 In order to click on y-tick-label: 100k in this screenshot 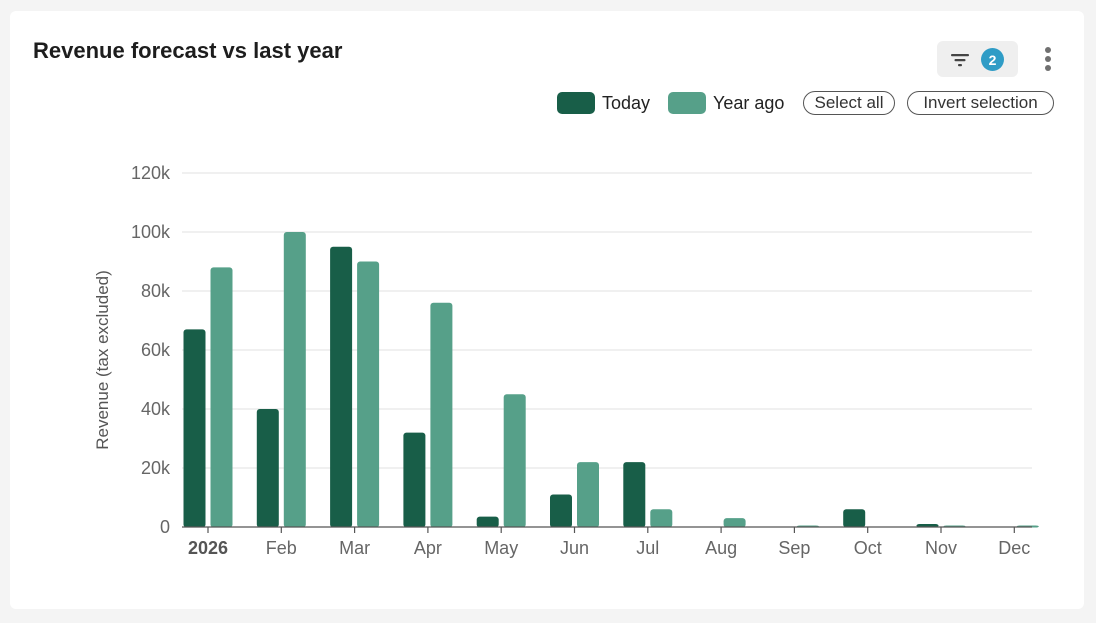, I will do `click(151, 232)`.